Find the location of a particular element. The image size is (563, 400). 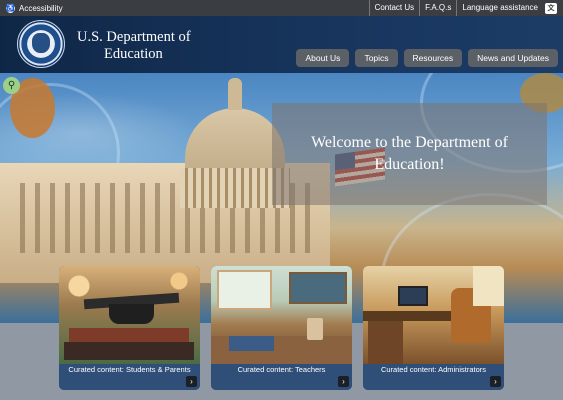

classroom-window is located at coordinates (244, 290).